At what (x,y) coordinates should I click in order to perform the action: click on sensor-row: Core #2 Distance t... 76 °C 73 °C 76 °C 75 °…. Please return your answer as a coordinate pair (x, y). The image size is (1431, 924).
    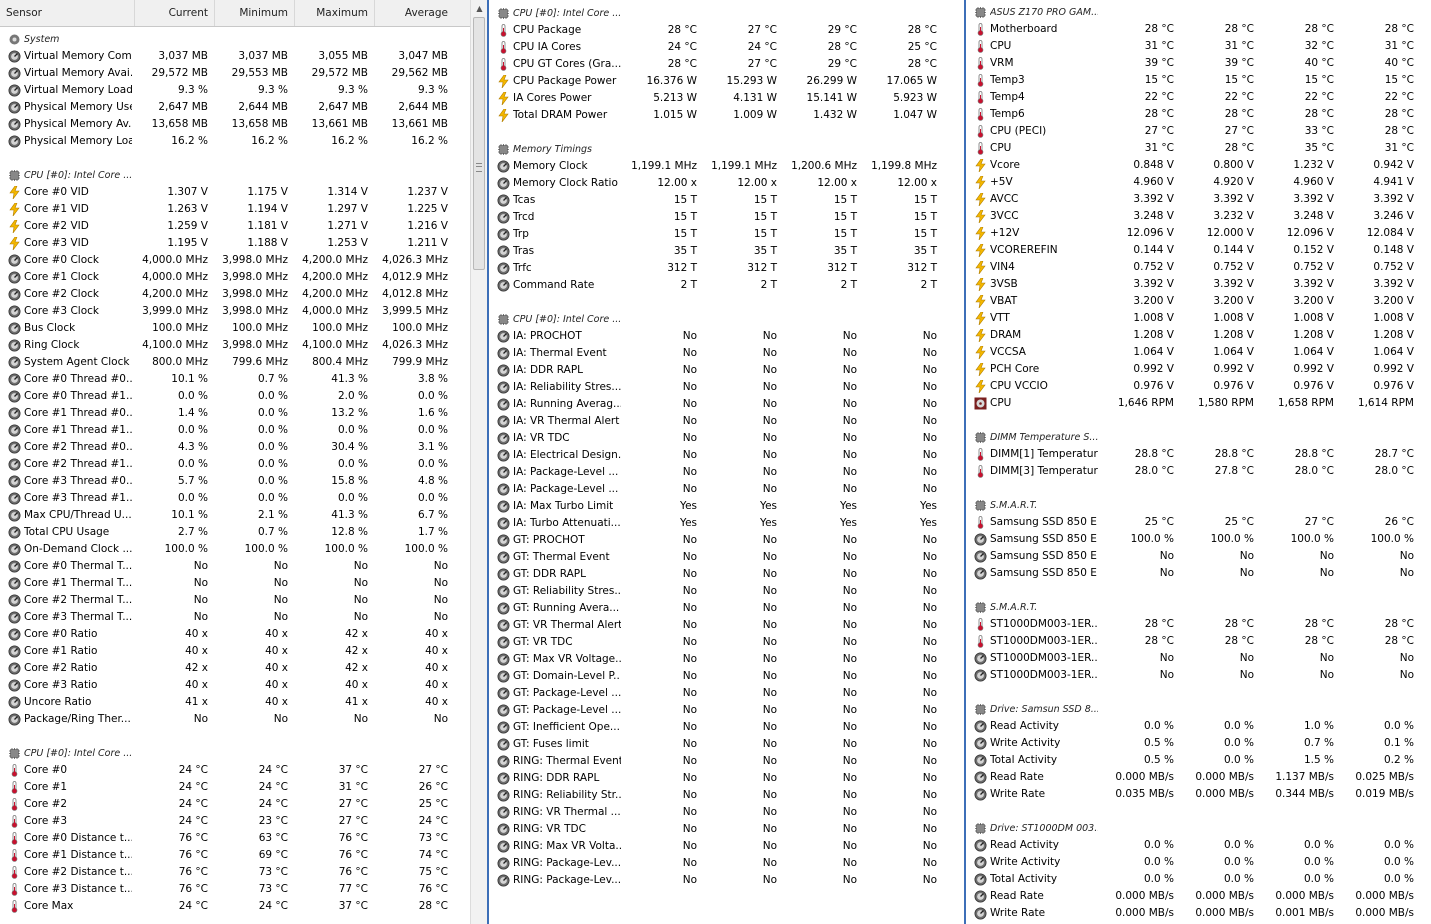
    Looking at the image, I should click on (235, 872).